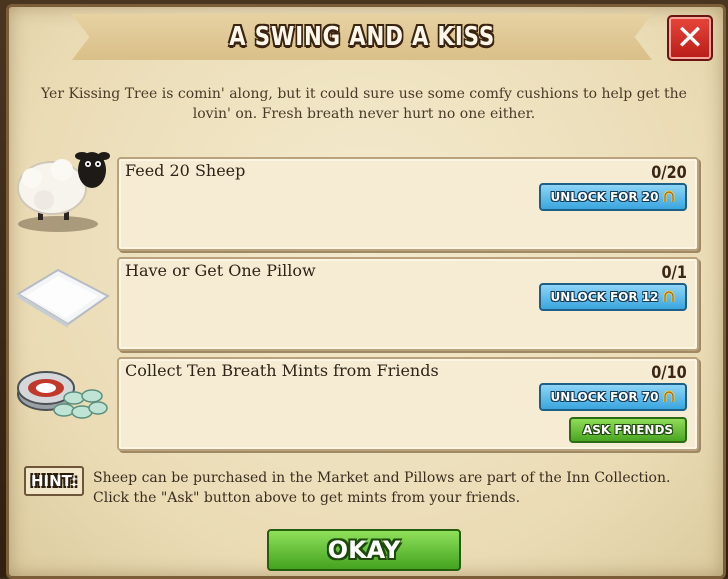 The height and width of the screenshot is (579, 728). I want to click on unlock-label: UNLOCK FOR 12, so click(604, 297).